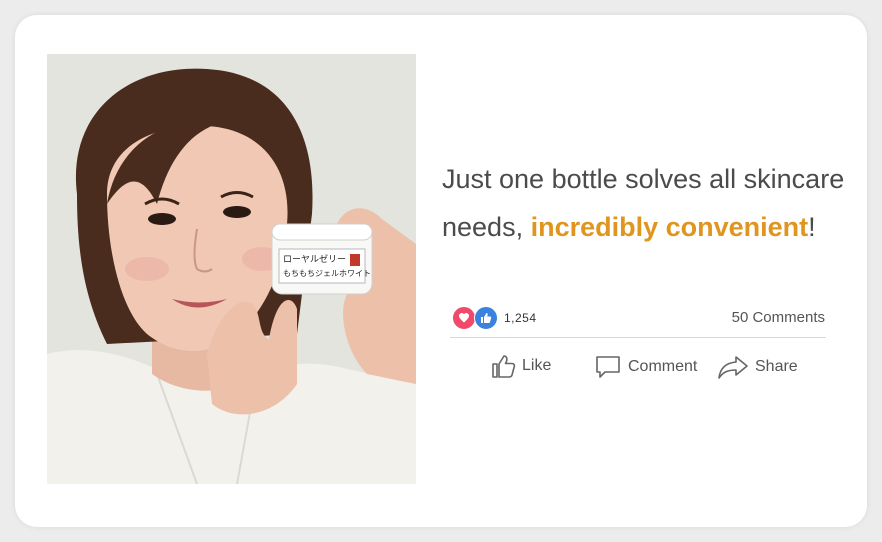 The image size is (882, 542). I want to click on like-label: Like, so click(537, 365).